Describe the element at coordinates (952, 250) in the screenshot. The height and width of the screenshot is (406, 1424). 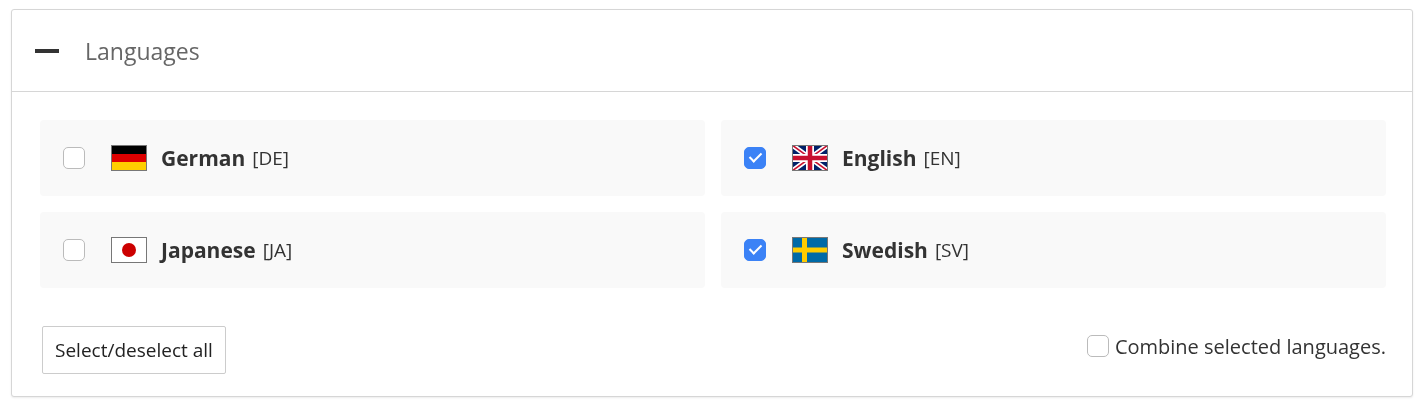
I see `language-code: [SV]` at that location.